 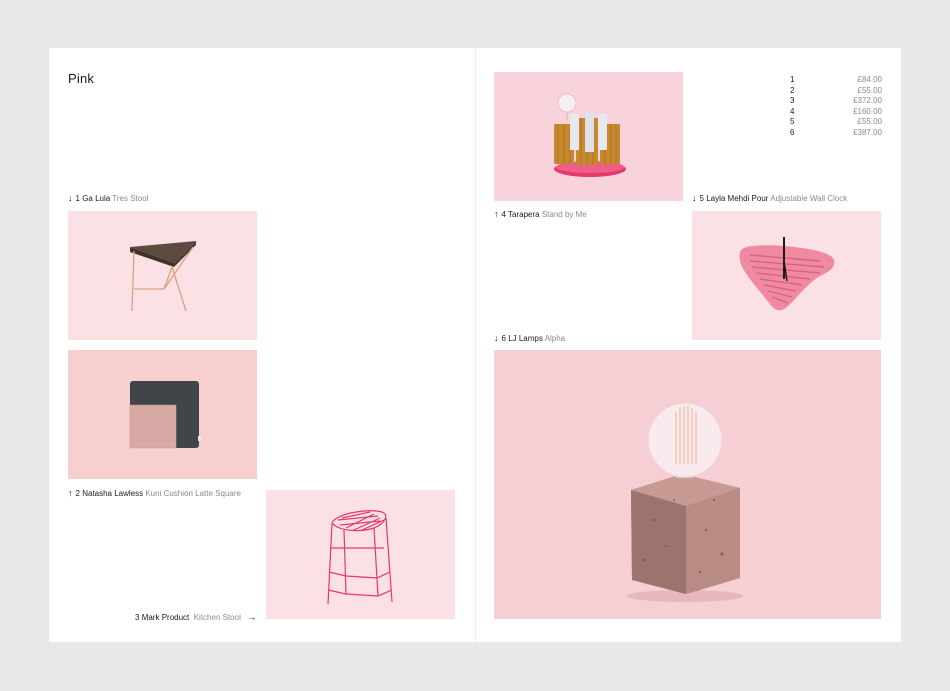 What do you see at coordinates (252, 617) in the screenshot?
I see `arrow-right-icon: →` at bounding box center [252, 617].